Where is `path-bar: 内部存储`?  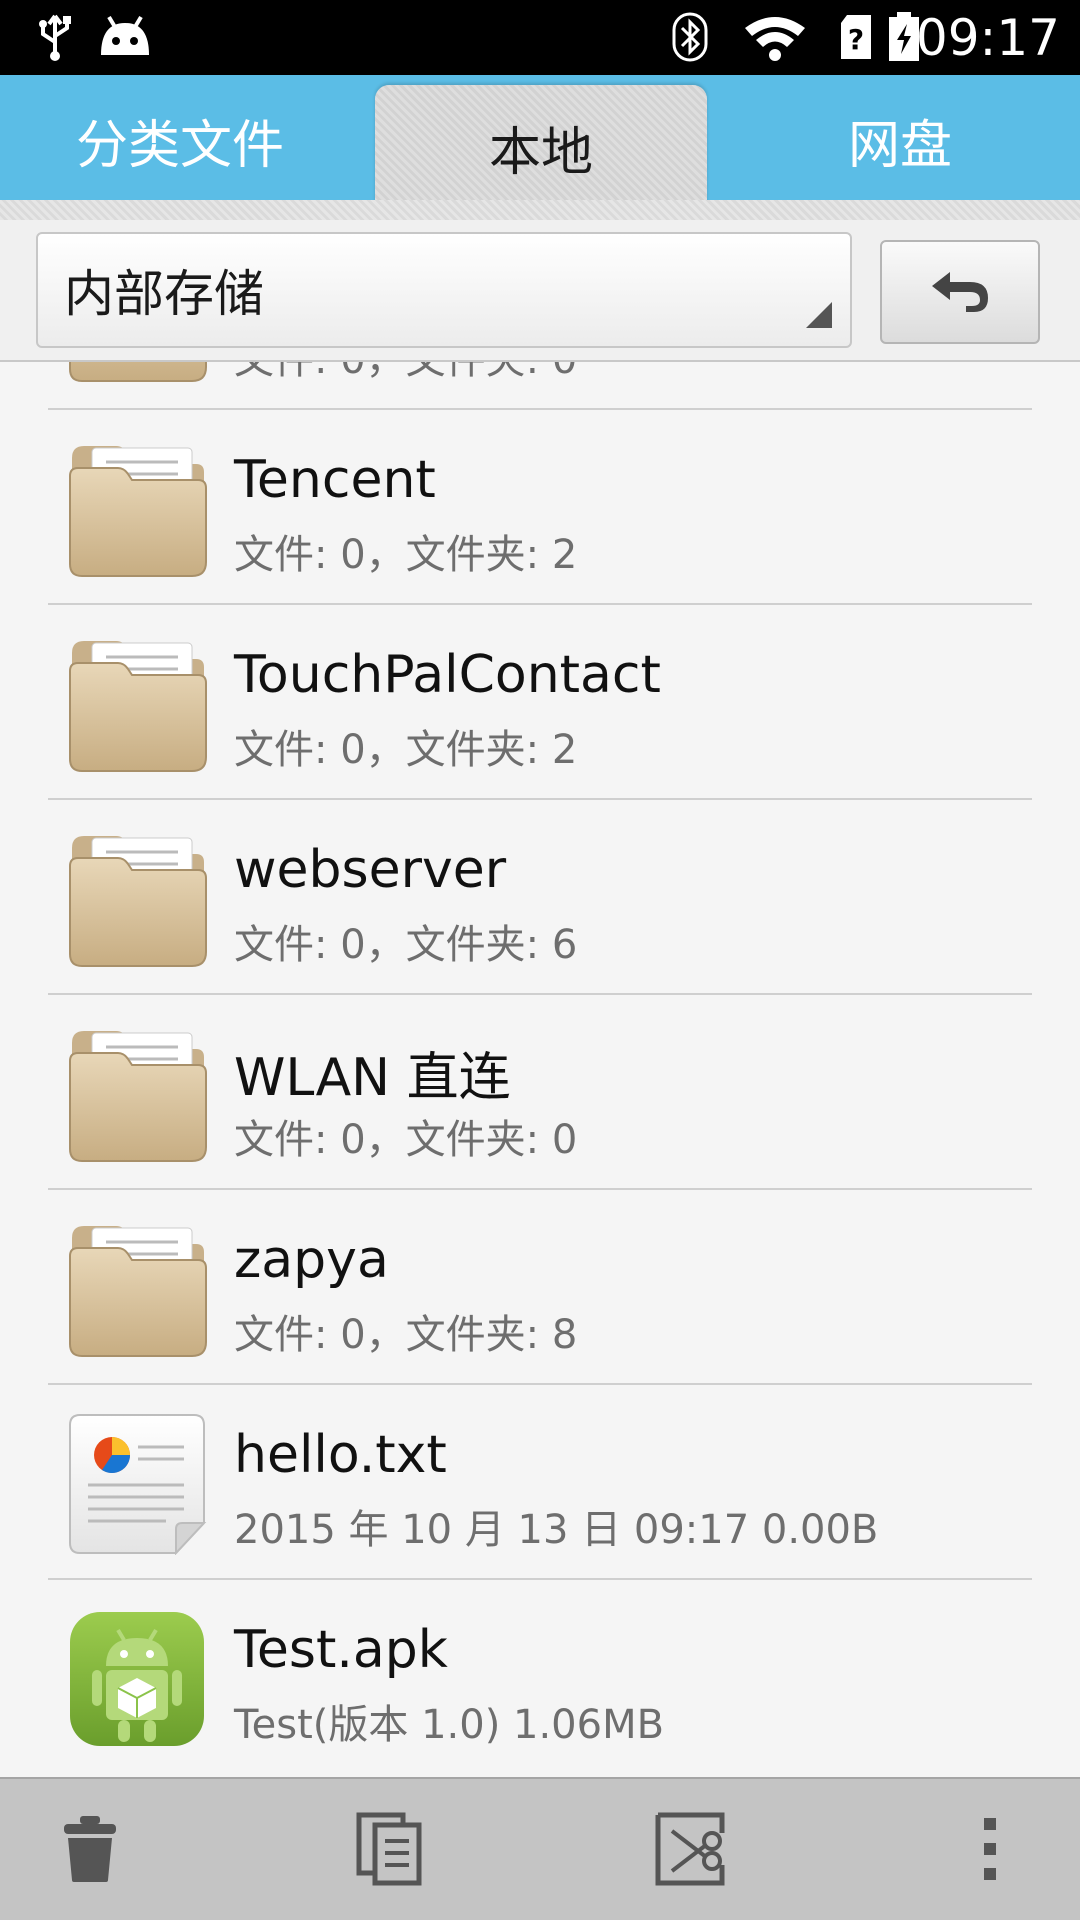
path-bar: 内部存储 is located at coordinates (540, 291).